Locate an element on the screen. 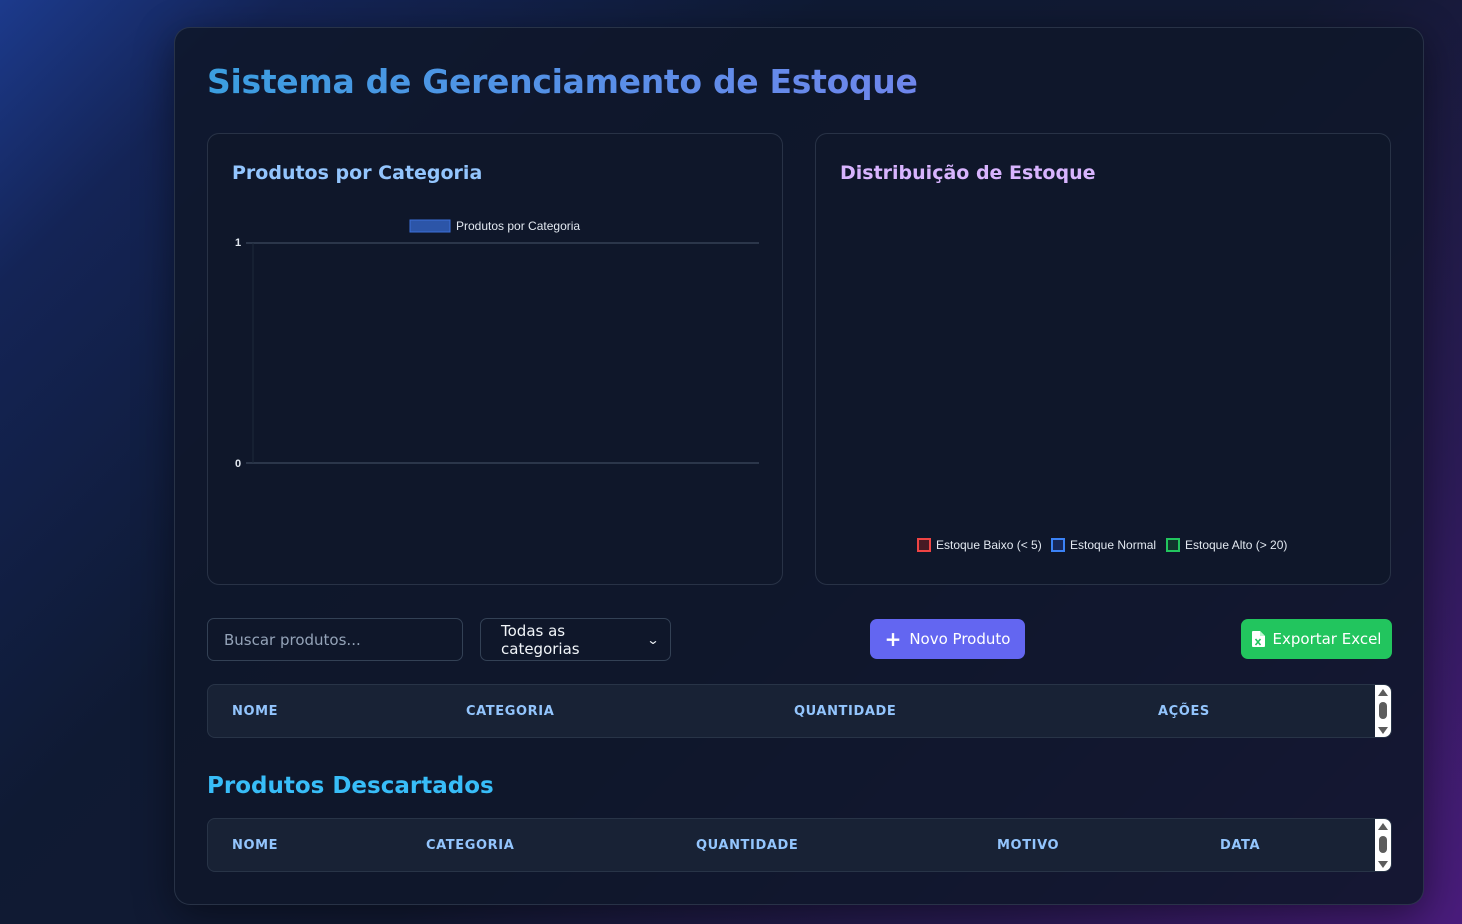 The image size is (1462, 924). y-tick-label: 1 is located at coordinates (238, 243).